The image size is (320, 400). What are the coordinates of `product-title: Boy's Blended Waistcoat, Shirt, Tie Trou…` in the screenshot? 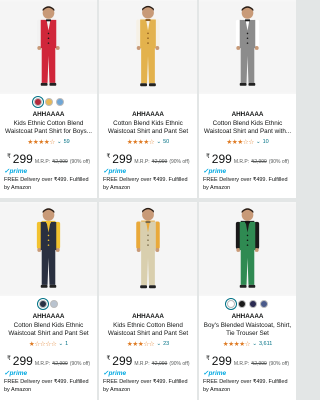 It's located at (247, 330).